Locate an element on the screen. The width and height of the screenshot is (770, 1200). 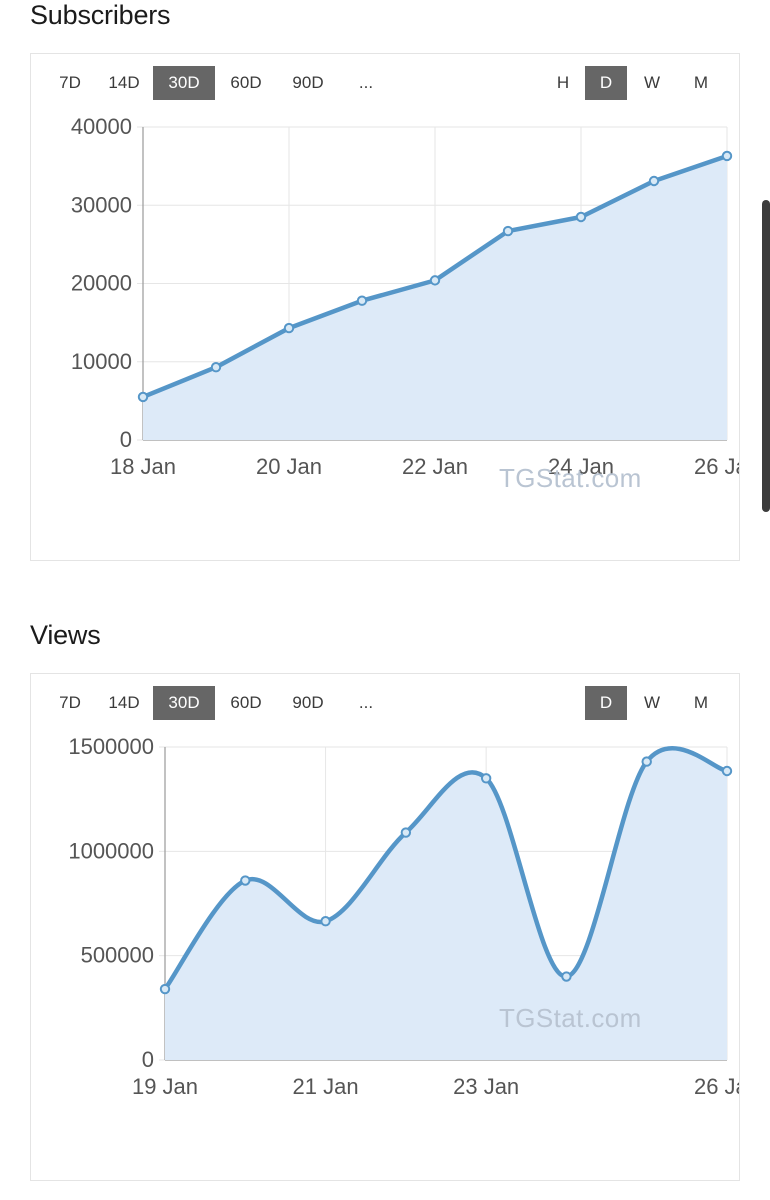
views-section: Views is located at coordinates (385, 635).